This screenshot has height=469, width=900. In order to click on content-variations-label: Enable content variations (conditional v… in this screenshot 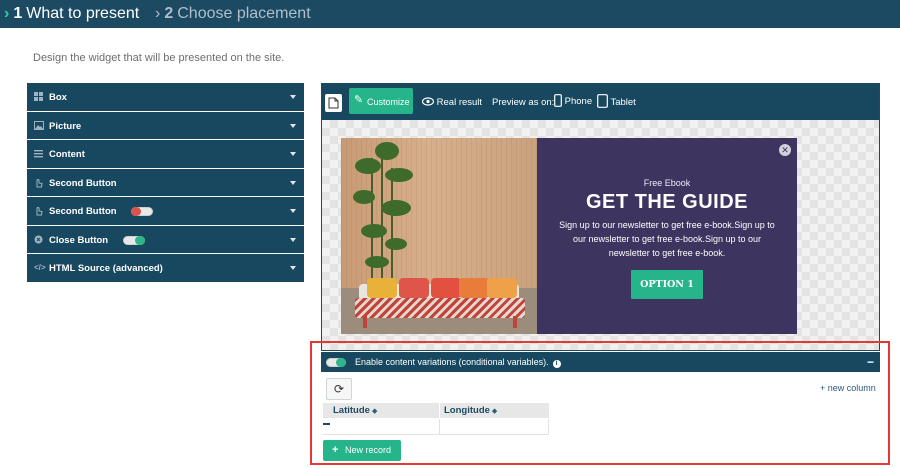, I will do `click(452, 362)`.